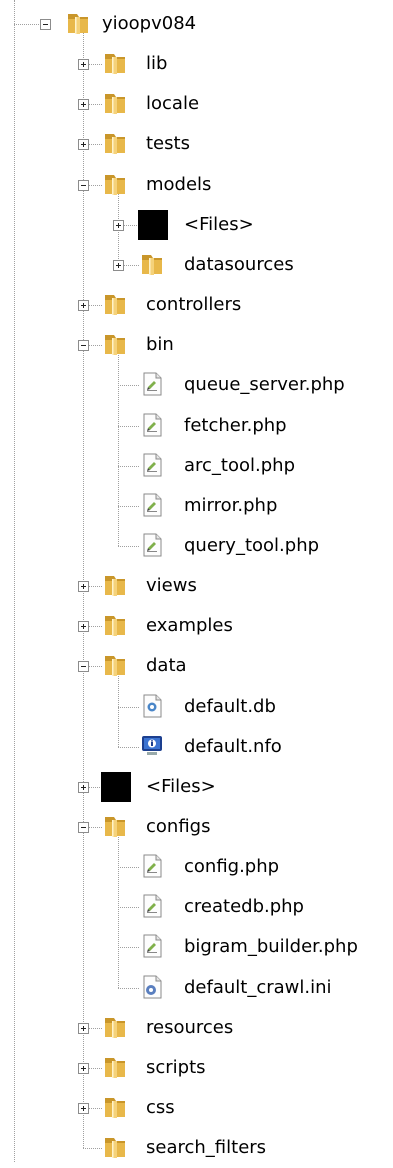  What do you see at coordinates (193, 305) in the screenshot?
I see `tree-item-label: controllers` at bounding box center [193, 305].